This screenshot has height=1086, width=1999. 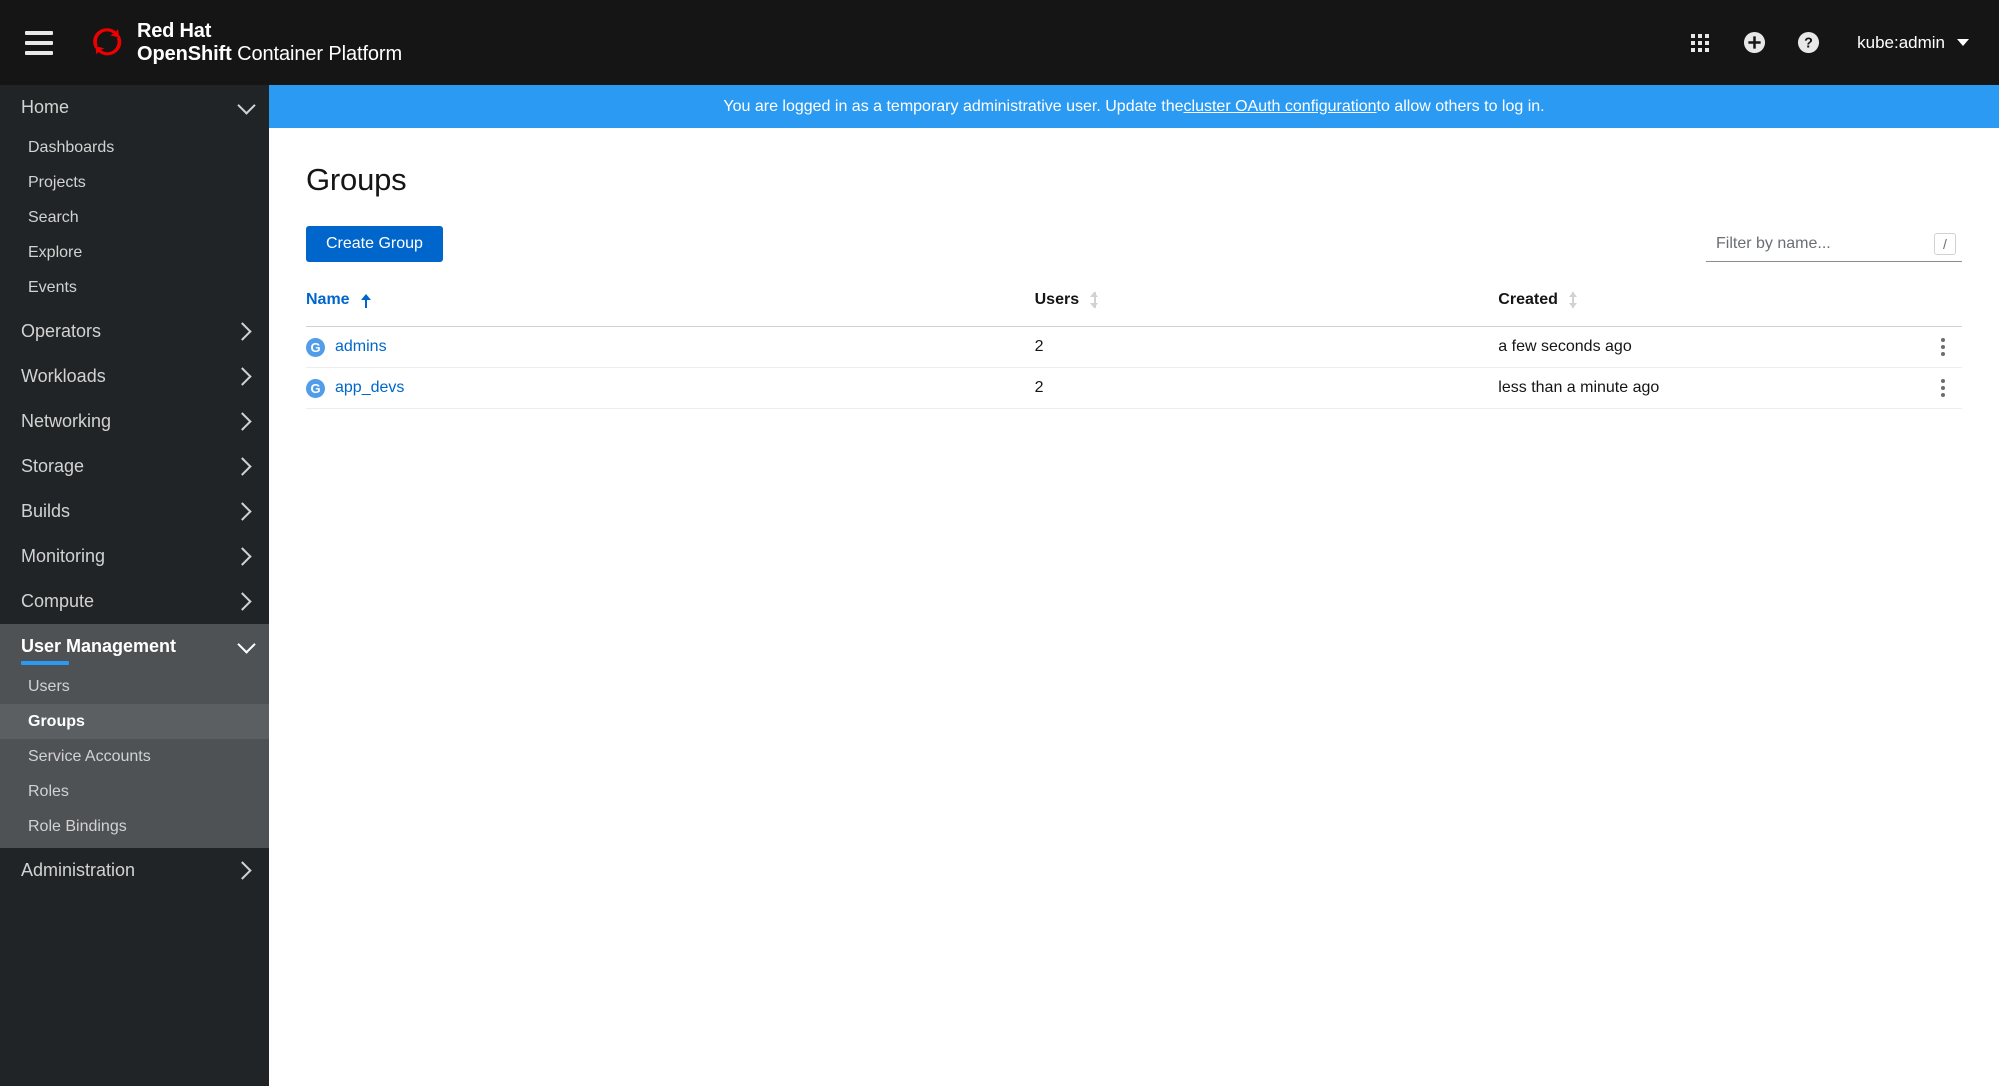 I want to click on plus-circle-icon, so click(x=1754, y=43).